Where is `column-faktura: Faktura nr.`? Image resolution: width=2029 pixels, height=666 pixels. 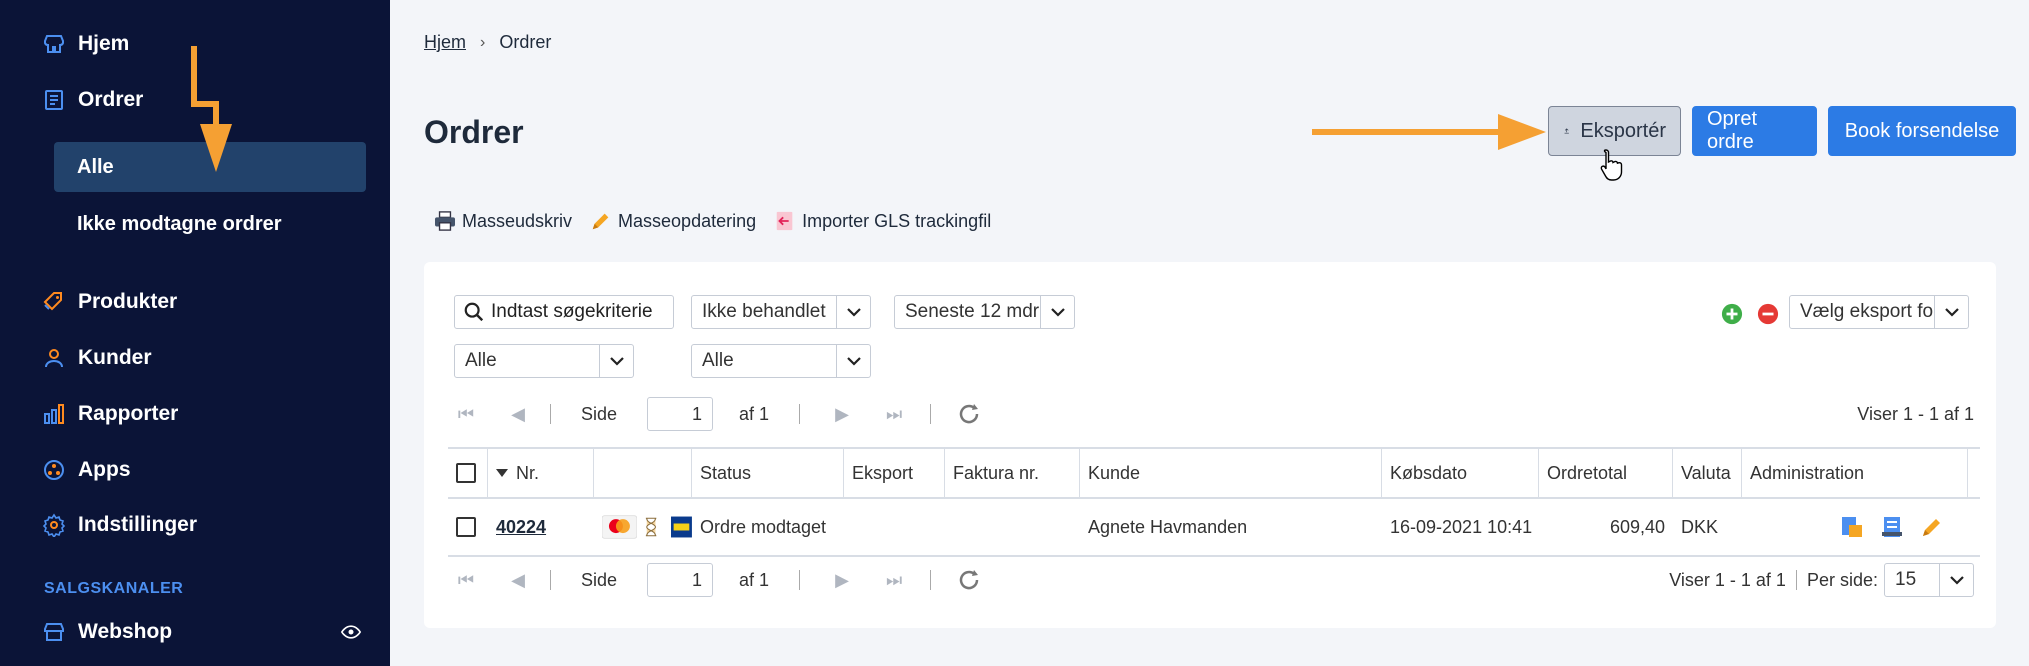
column-faktura: Faktura nr. is located at coordinates (1012, 473).